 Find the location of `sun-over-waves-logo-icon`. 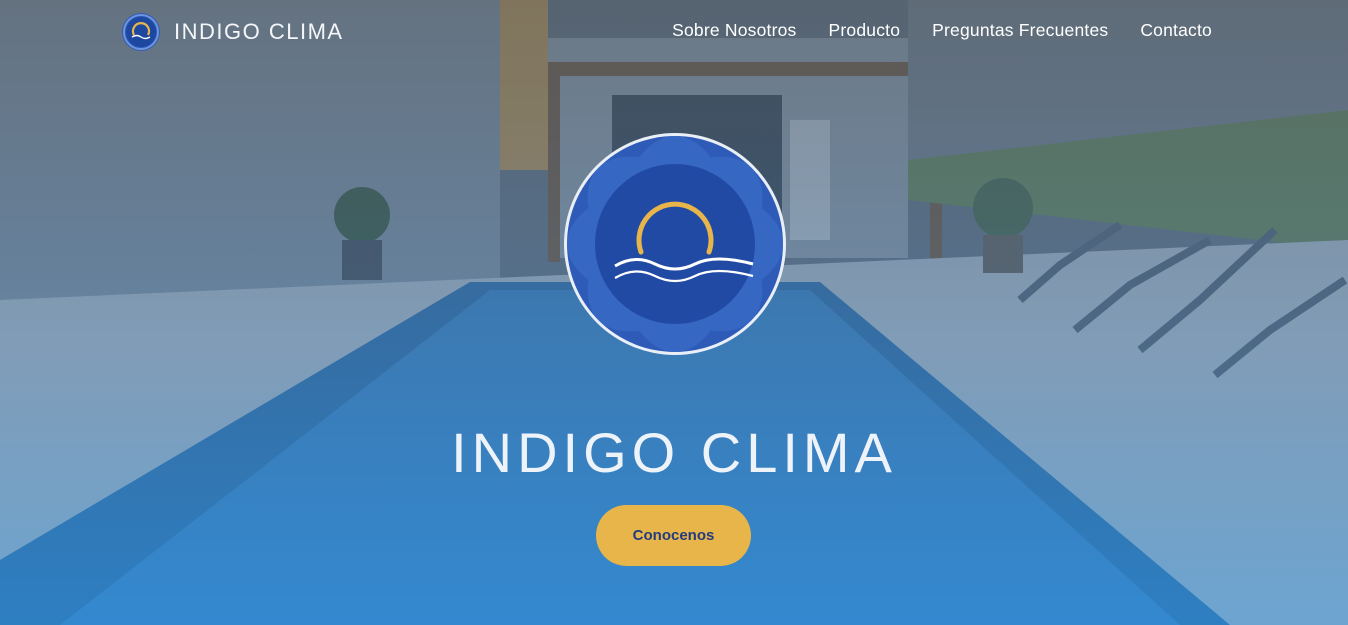

sun-over-waves-logo-icon is located at coordinates (675, 244).